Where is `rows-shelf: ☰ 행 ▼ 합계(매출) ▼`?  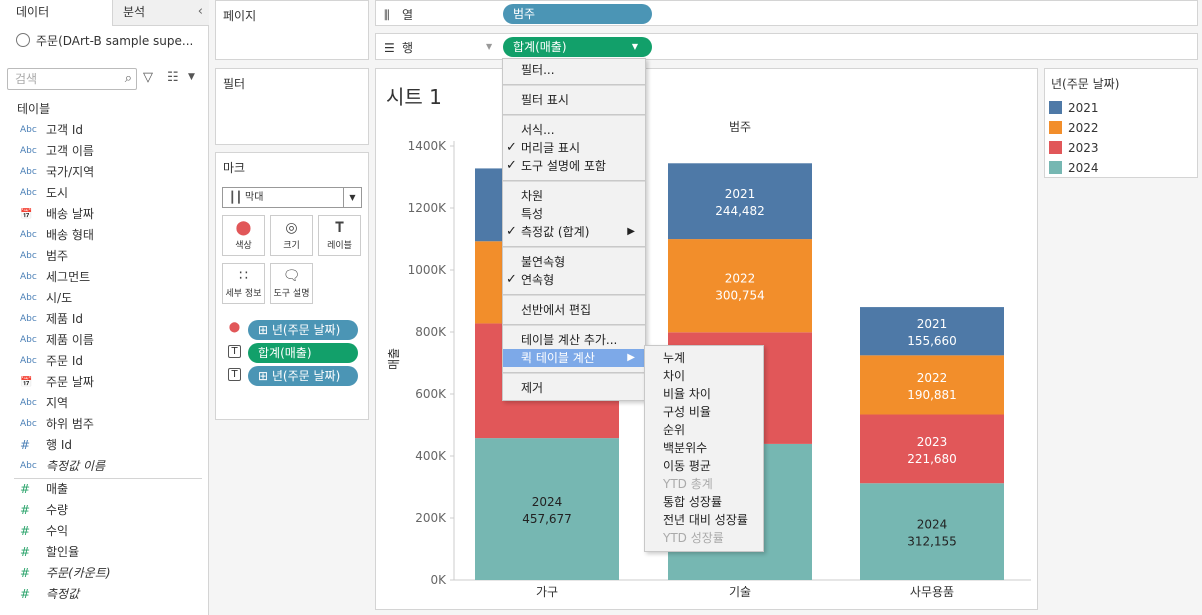 rows-shelf: ☰ 행 ▼ 합계(매출) ▼ is located at coordinates (786, 46).